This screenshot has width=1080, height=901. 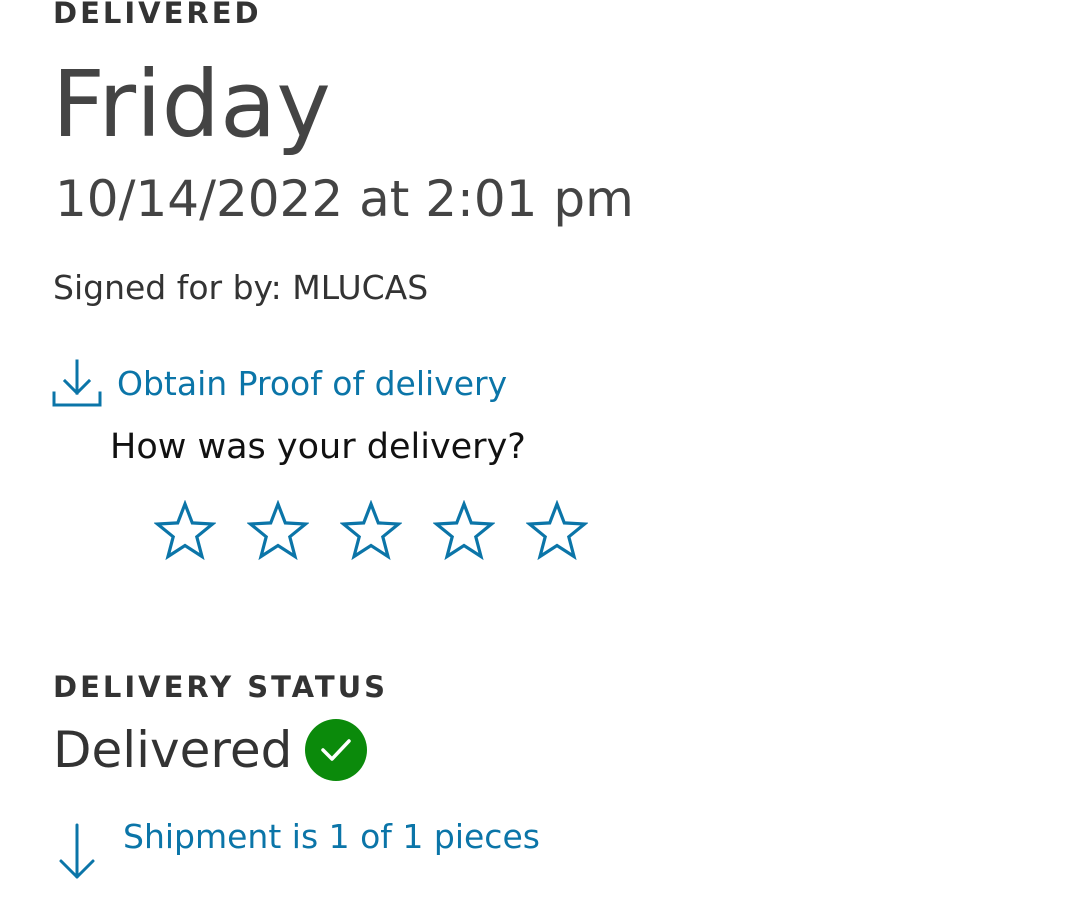 I want to click on star-4-icon, so click(x=464, y=531).